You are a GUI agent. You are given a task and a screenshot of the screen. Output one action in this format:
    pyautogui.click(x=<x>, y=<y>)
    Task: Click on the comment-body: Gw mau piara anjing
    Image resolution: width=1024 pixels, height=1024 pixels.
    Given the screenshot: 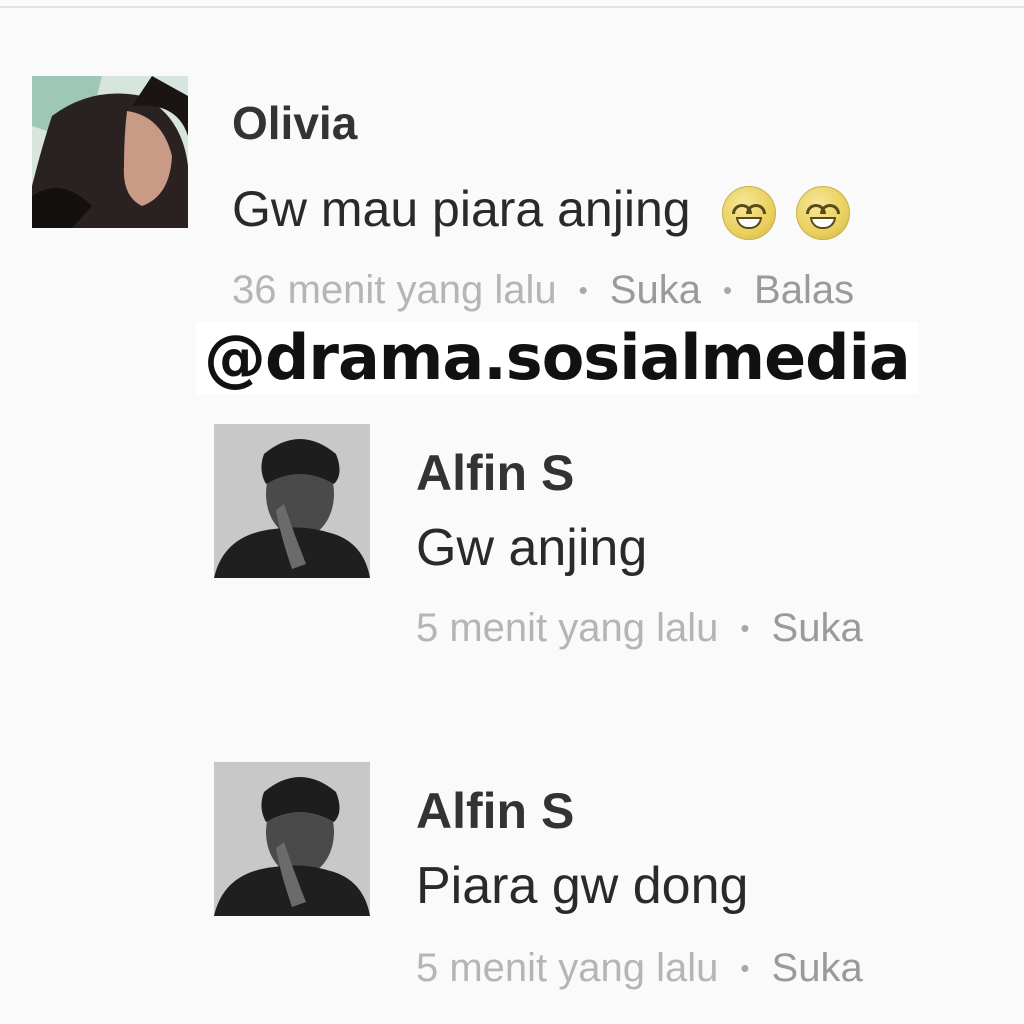 What is the action you would take?
    pyautogui.click(x=461, y=209)
    